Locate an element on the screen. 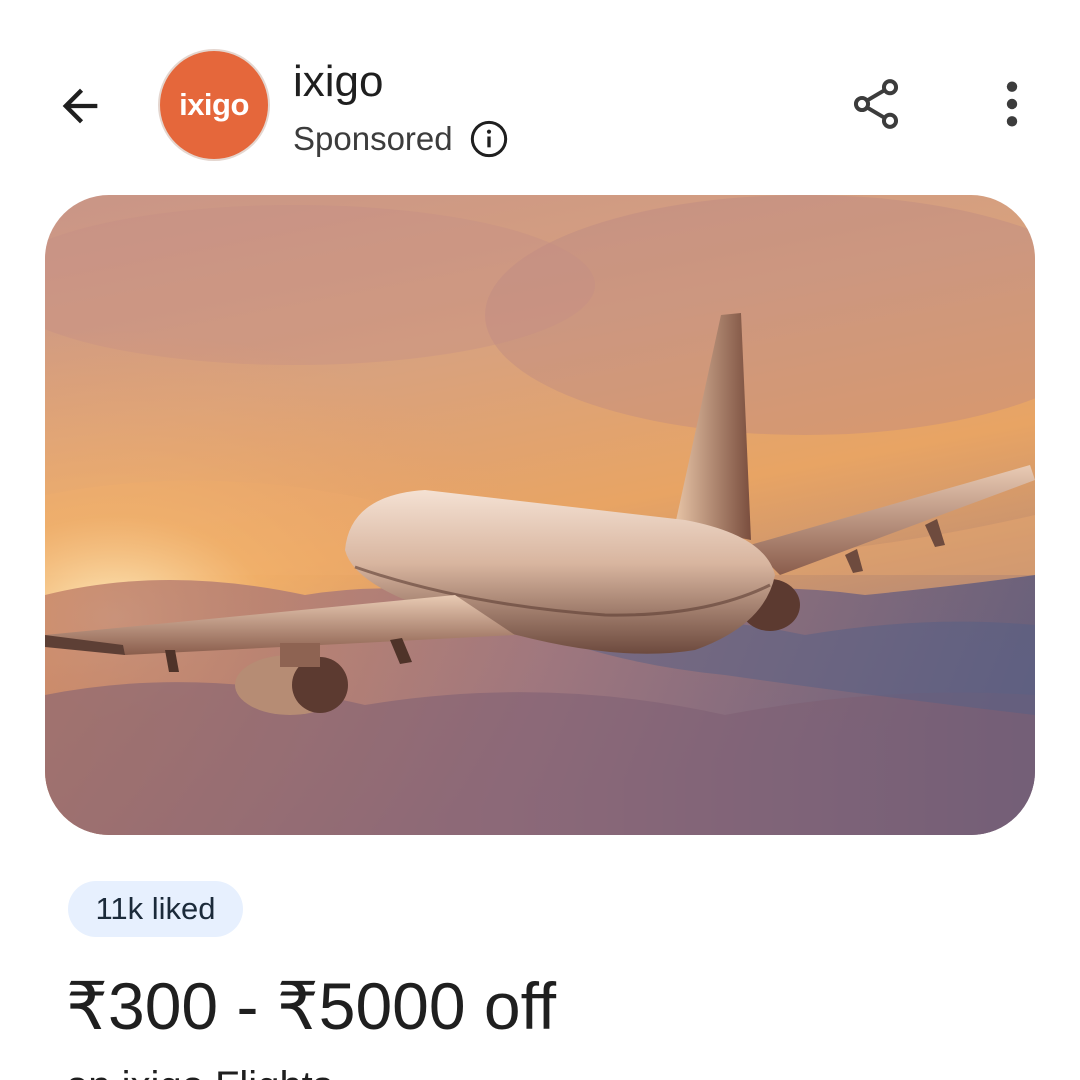 The height and width of the screenshot is (1080, 1080). info-icon is located at coordinates (488, 139).